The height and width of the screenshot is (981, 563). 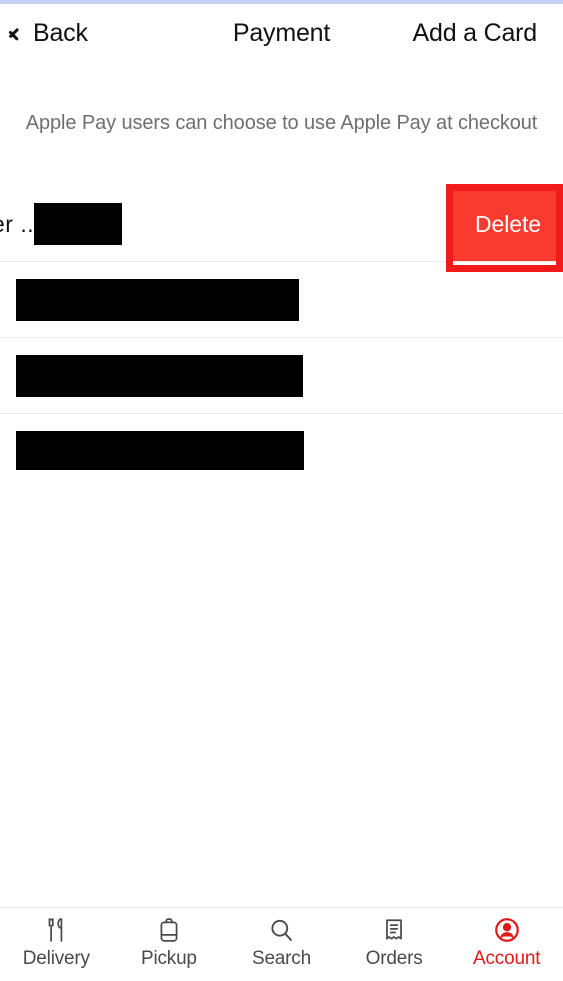 I want to click on bag-icon, so click(x=169, y=930).